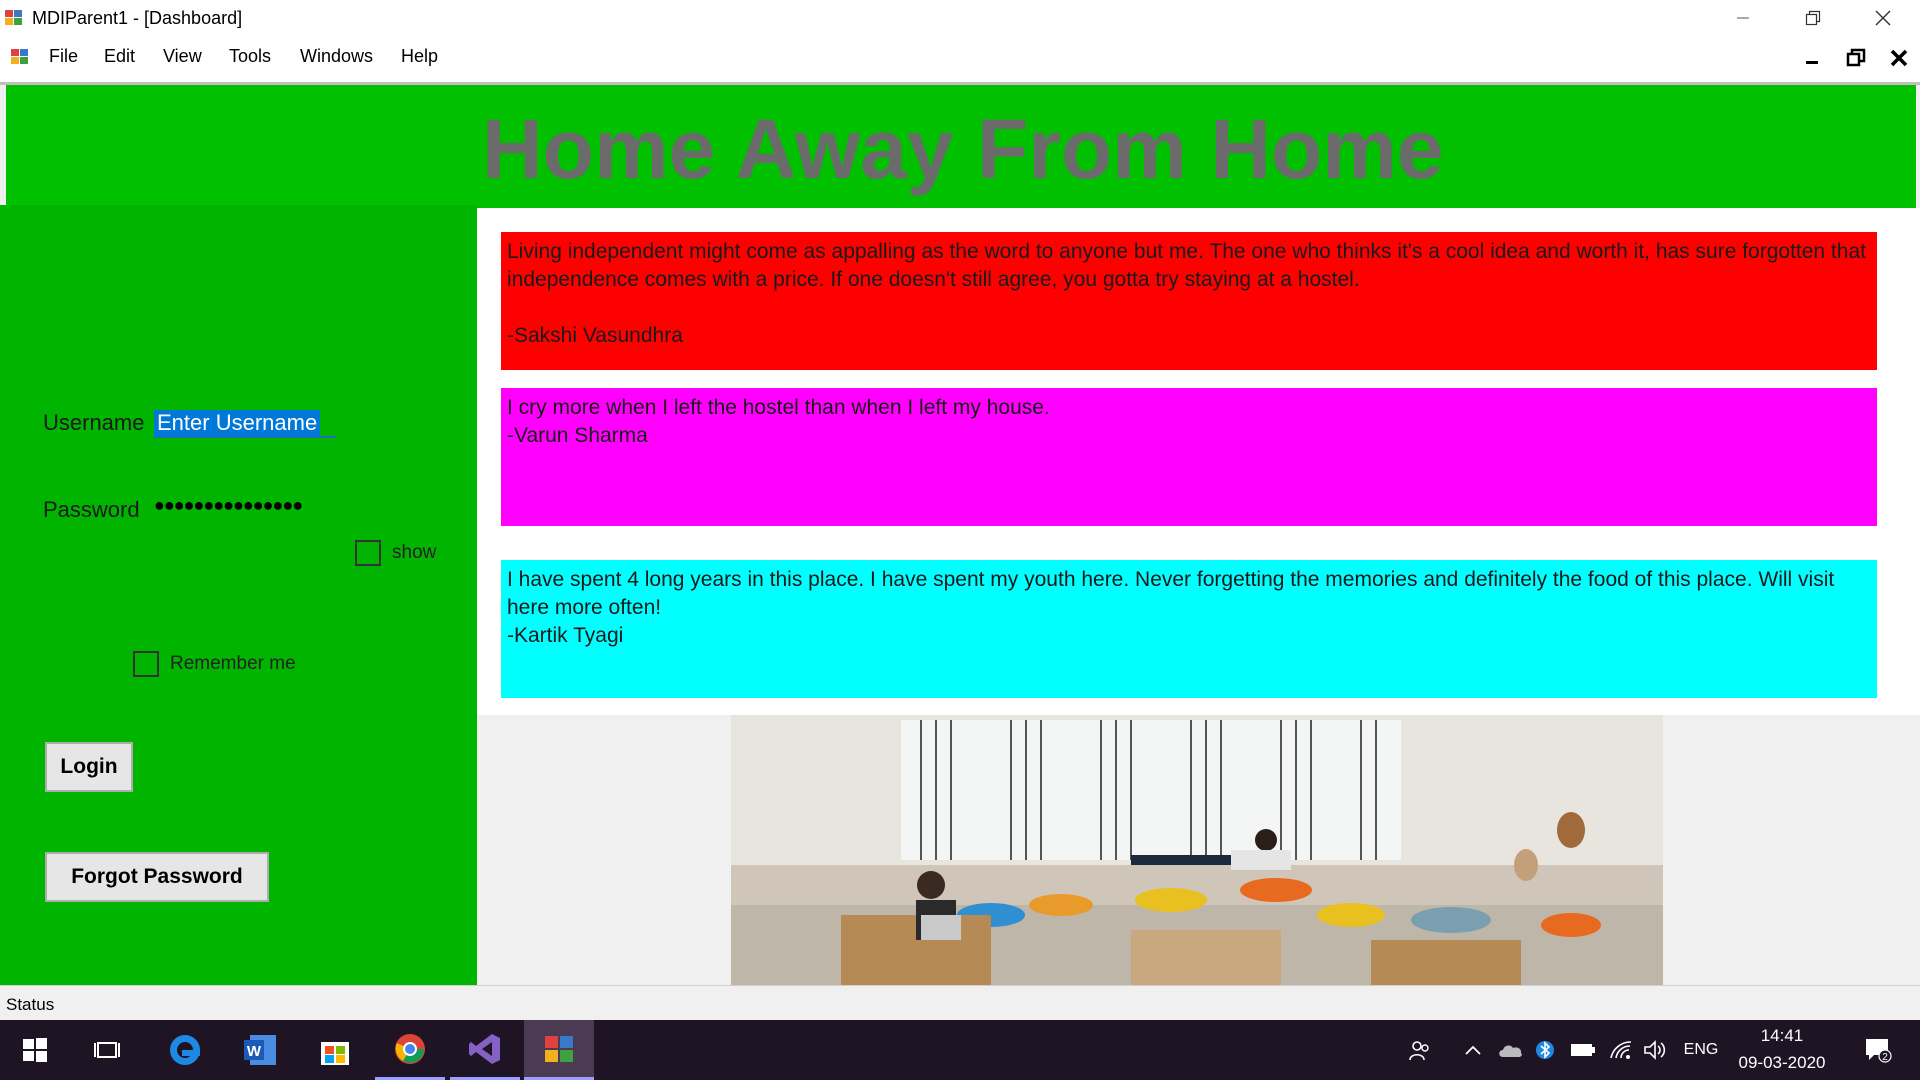 The width and height of the screenshot is (1920, 1080). I want to click on child-minimize-icon, so click(1812, 58).